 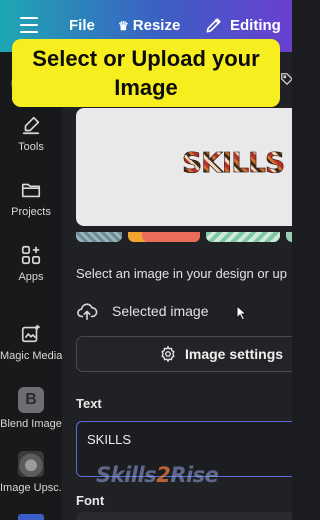 I want to click on watermark-part: 2, so click(x=163, y=475).